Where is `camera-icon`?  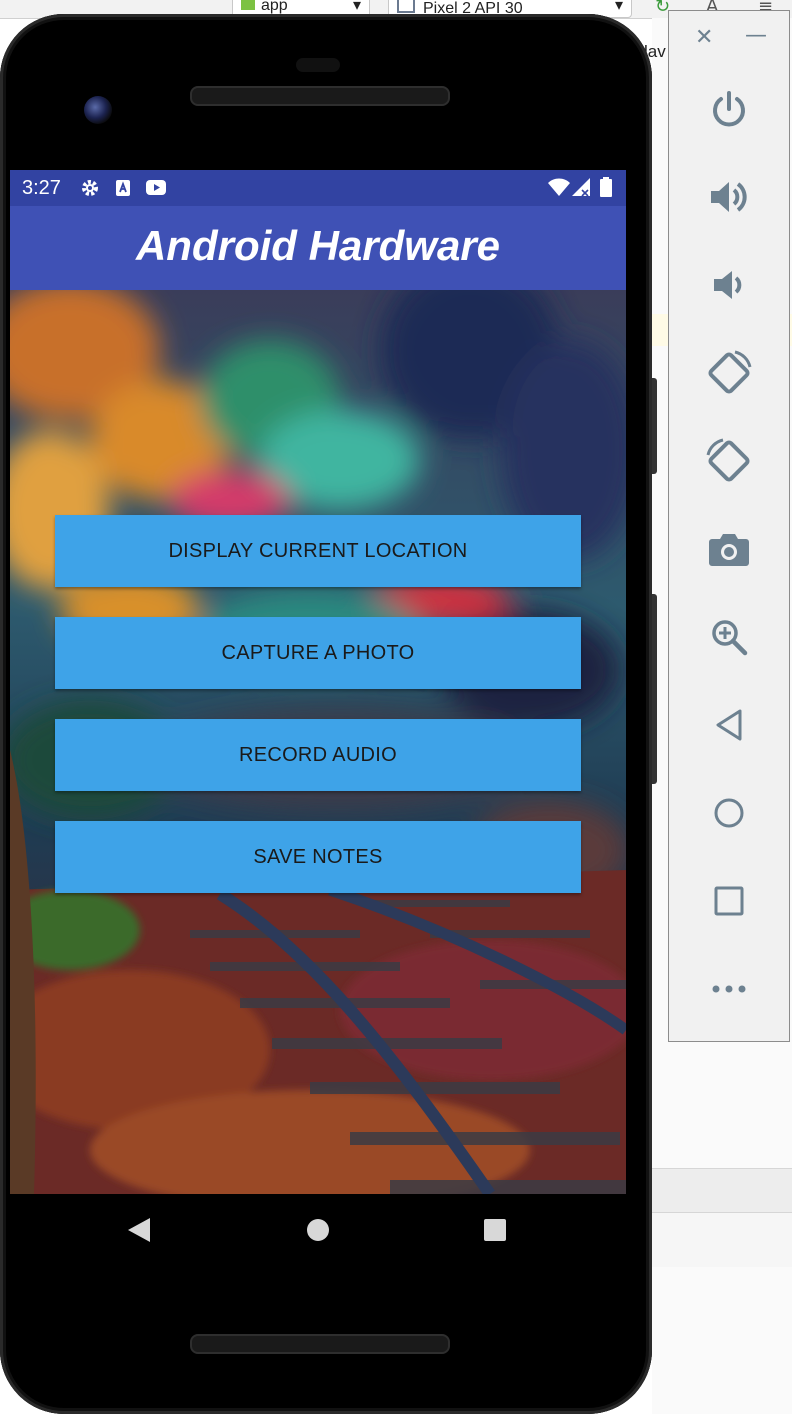
camera-icon is located at coordinates (729, 550).